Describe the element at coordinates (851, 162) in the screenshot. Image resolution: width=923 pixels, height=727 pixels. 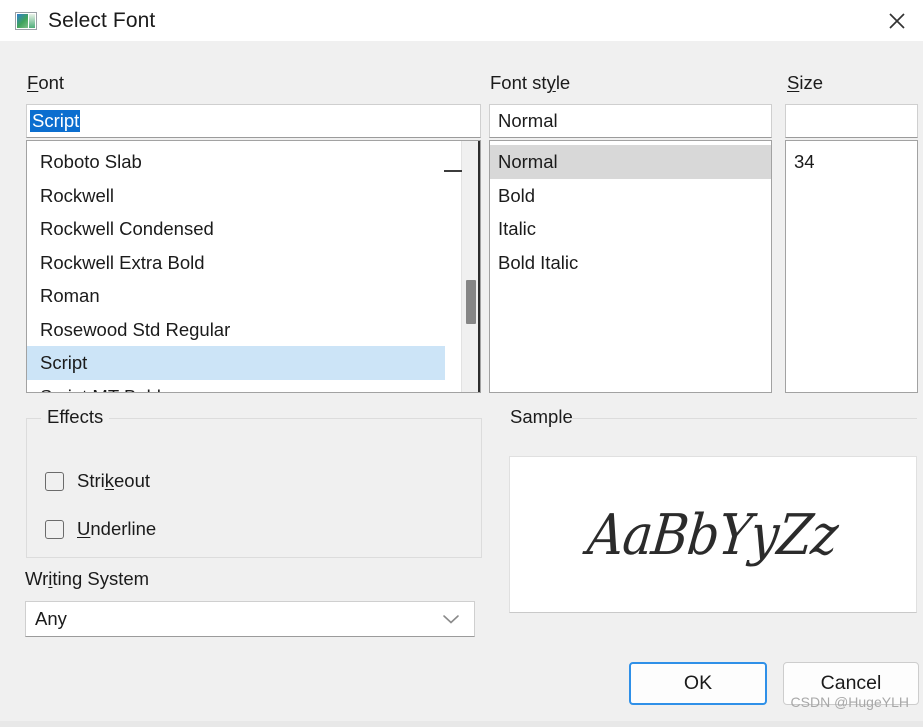
I see `list-item: 34` at that location.